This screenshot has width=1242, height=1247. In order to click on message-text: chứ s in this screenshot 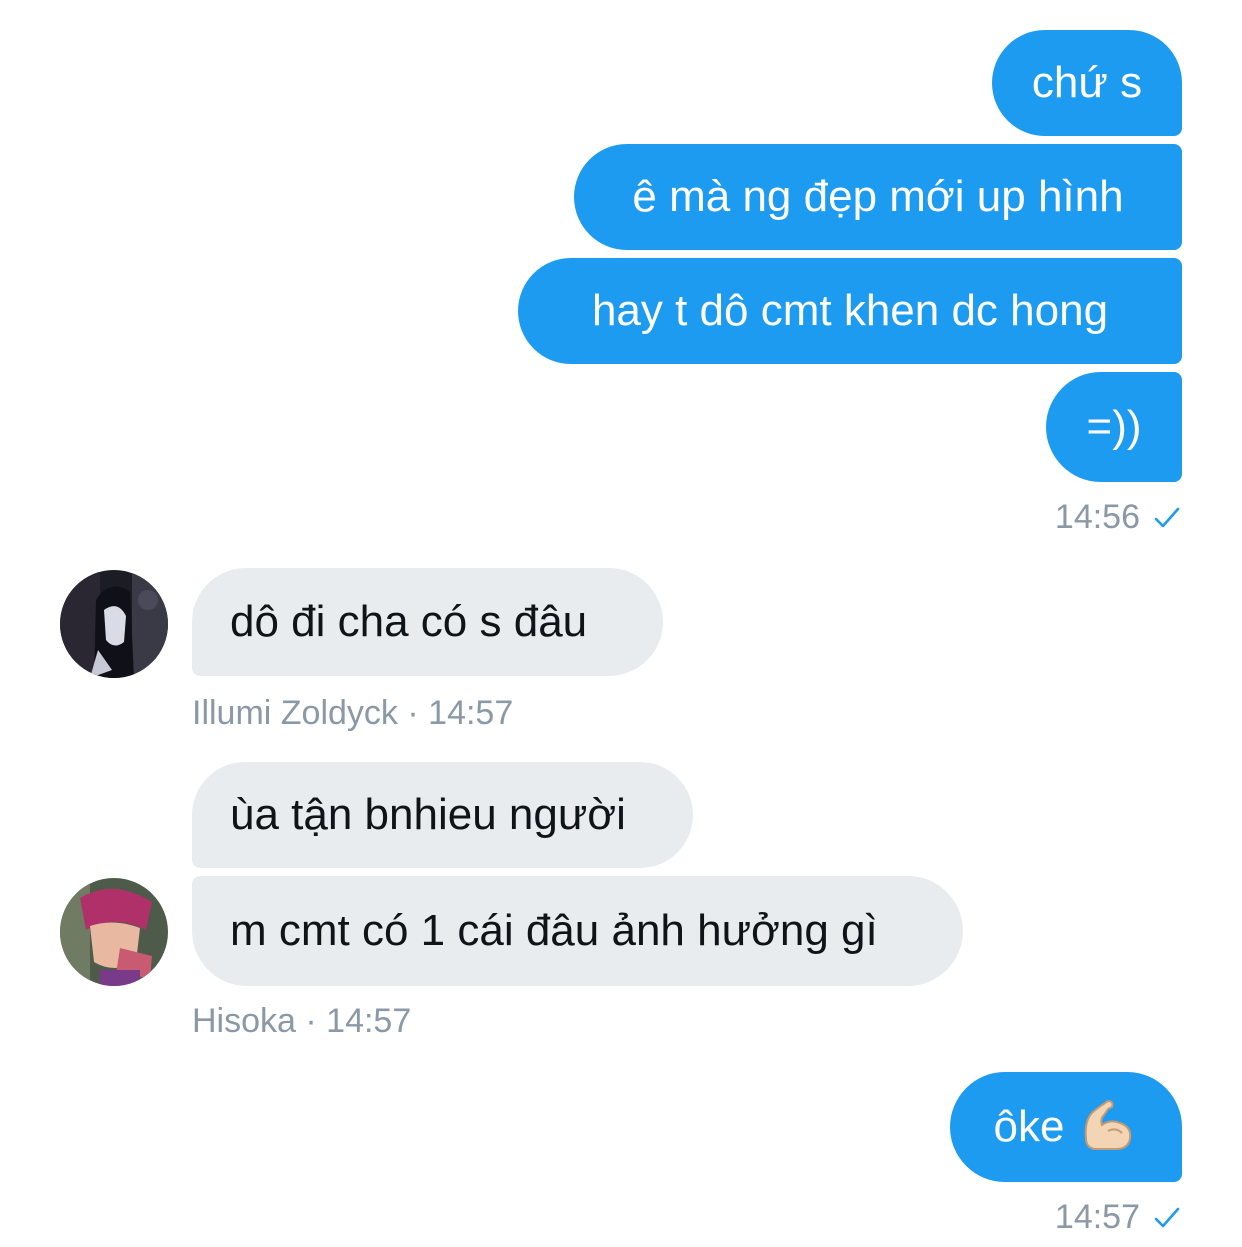, I will do `click(1087, 82)`.